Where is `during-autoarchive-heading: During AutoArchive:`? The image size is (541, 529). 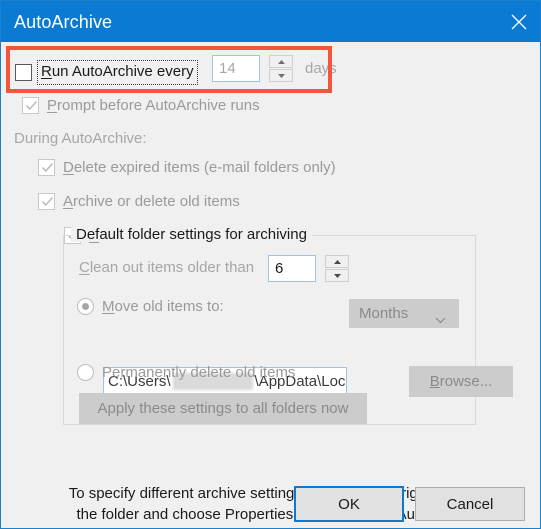 during-autoarchive-heading: During AutoArchive: is located at coordinates (80, 138).